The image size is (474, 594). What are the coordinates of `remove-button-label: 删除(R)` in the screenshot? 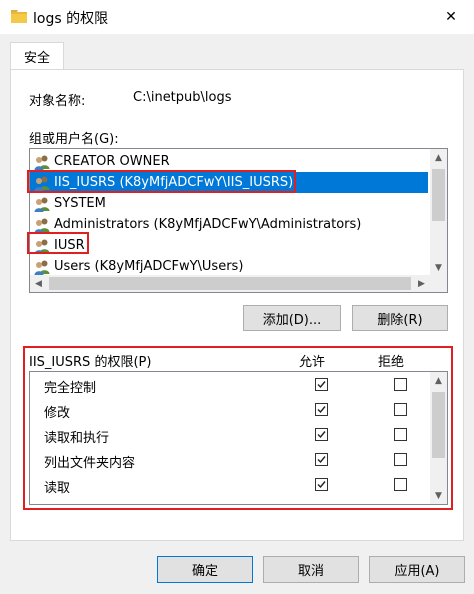 It's located at (400, 320).